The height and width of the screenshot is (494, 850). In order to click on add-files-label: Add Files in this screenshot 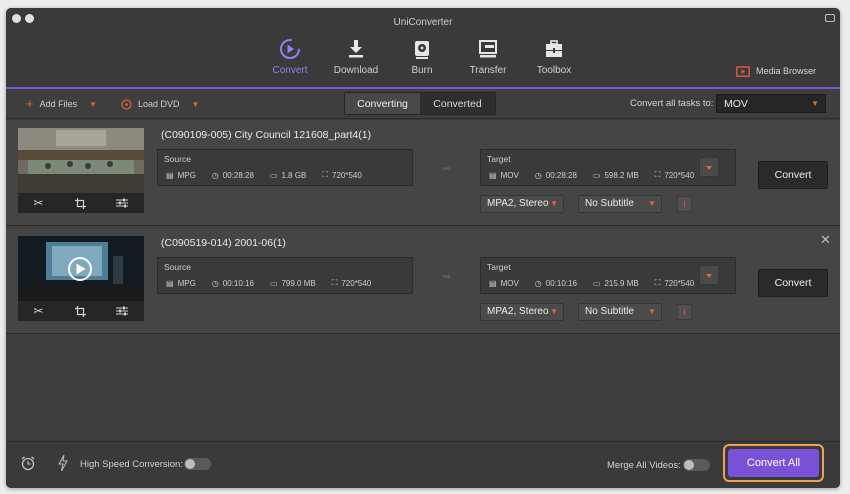, I will do `click(58, 104)`.